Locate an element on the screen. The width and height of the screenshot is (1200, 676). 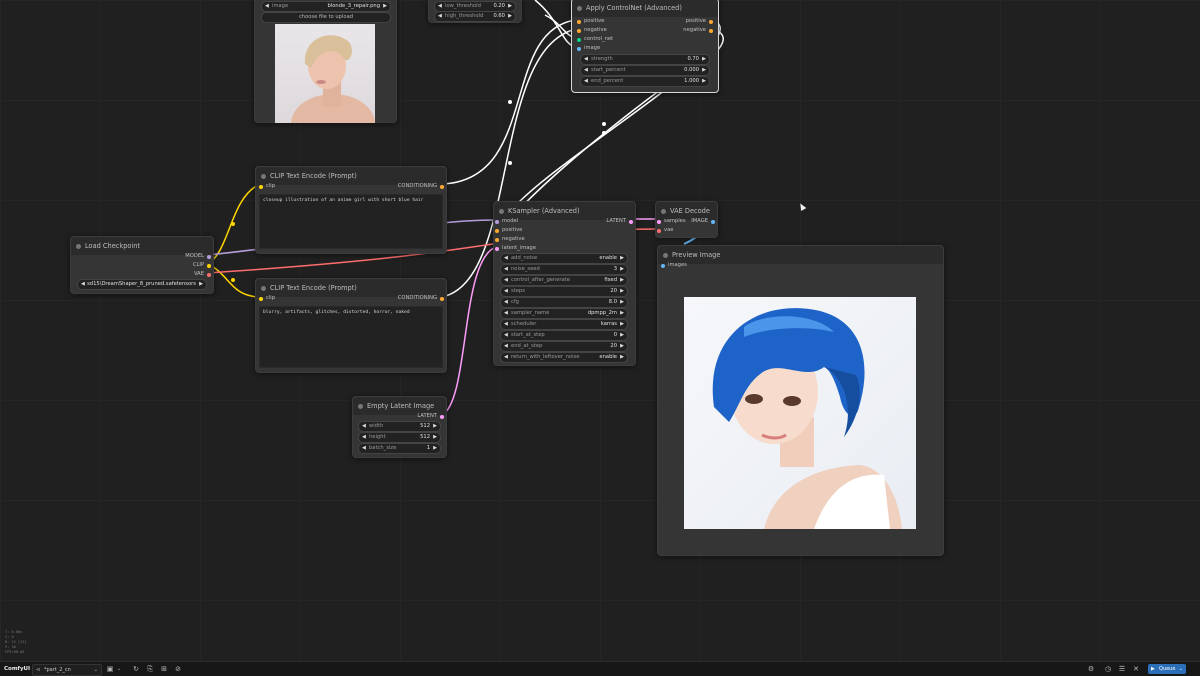
width-widget: ◀ width 512 ▶ is located at coordinates (399, 426).